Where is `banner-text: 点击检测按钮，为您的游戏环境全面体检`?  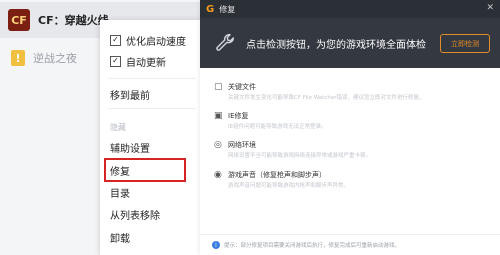 banner-text: 点击检测按钮，为您的游戏环境全面体检 is located at coordinates (336, 45).